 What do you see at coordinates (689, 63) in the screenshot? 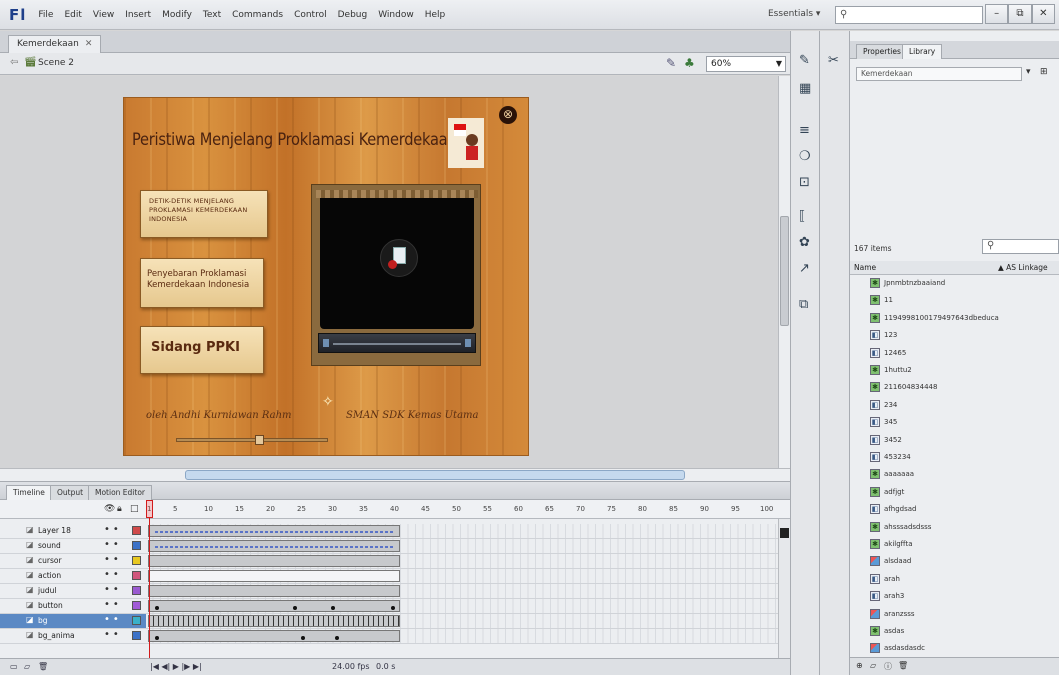
I see `edit-scene-icon: ♣` at bounding box center [689, 63].